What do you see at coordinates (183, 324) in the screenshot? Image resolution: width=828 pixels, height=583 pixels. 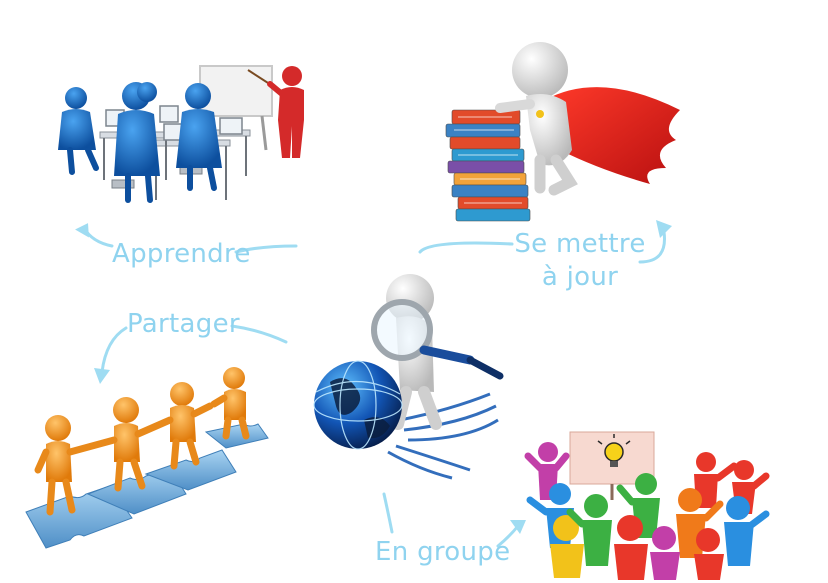 I see `label-partager: Partager` at bounding box center [183, 324].